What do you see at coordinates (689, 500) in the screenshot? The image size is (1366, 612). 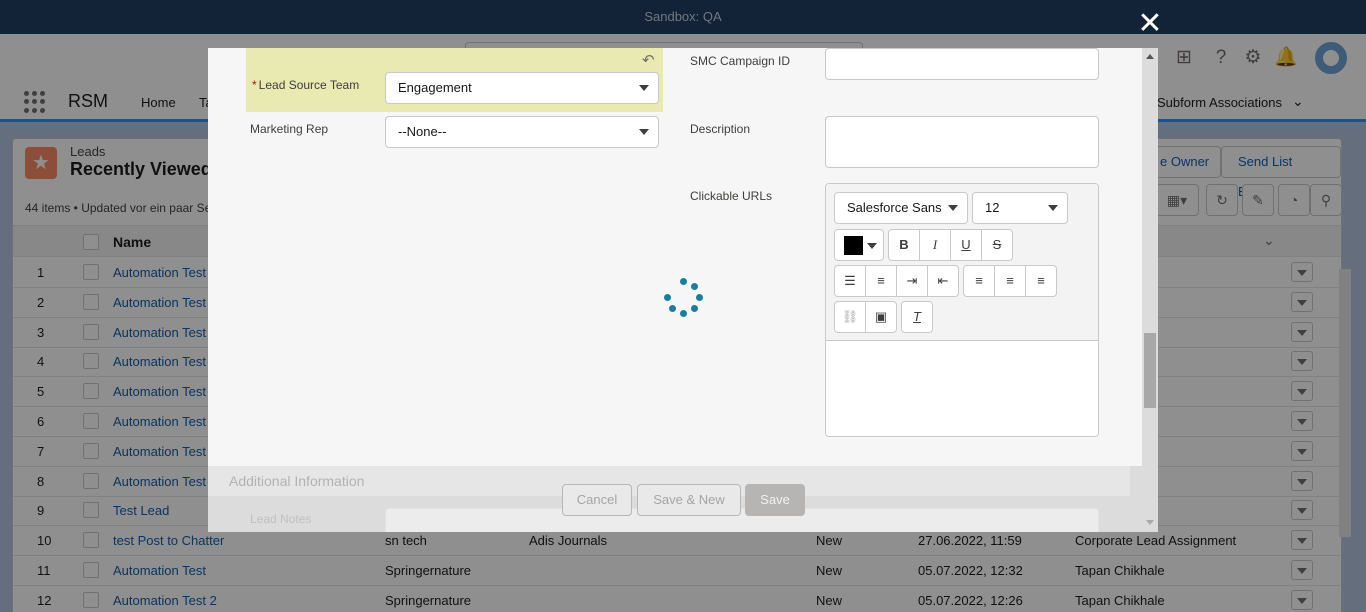 I see `save-and-new-button: Save & New` at bounding box center [689, 500].